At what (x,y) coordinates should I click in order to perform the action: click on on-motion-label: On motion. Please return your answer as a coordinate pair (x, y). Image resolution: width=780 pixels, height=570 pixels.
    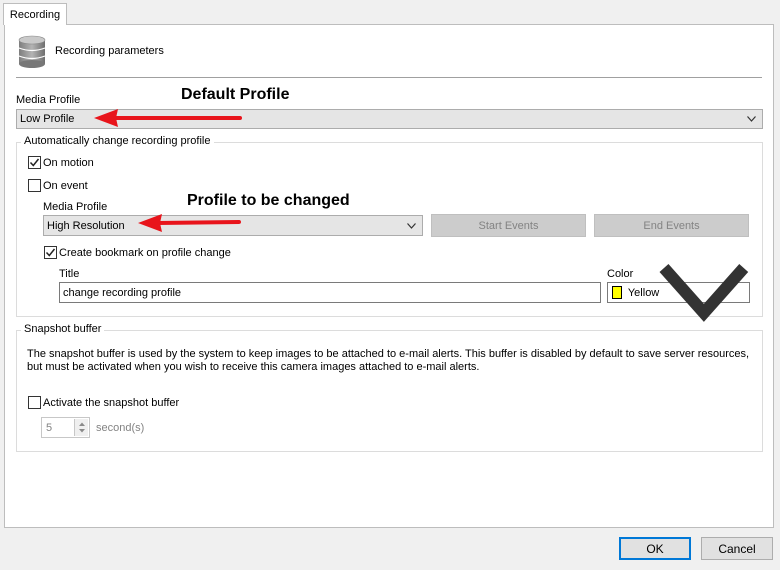
    Looking at the image, I should click on (68, 163).